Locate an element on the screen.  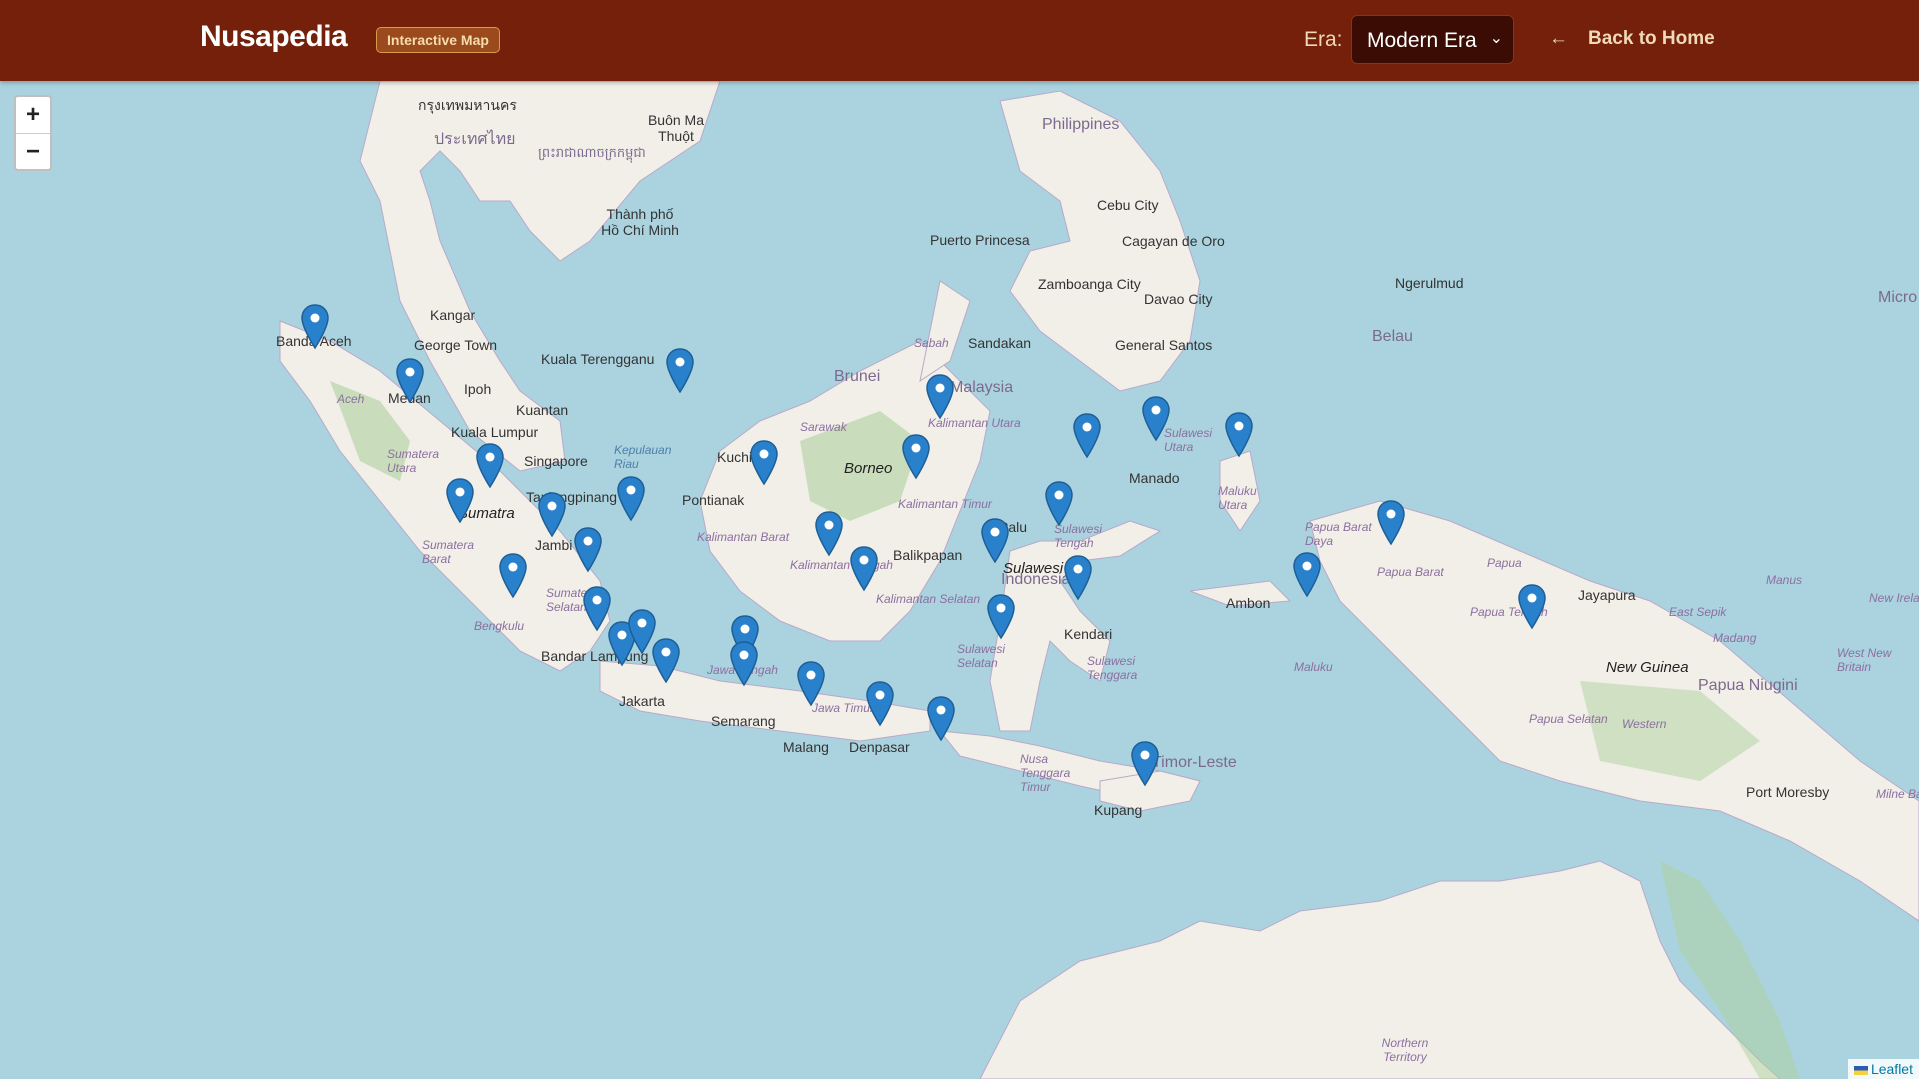
map-label: Western is located at coordinates (1644, 724).